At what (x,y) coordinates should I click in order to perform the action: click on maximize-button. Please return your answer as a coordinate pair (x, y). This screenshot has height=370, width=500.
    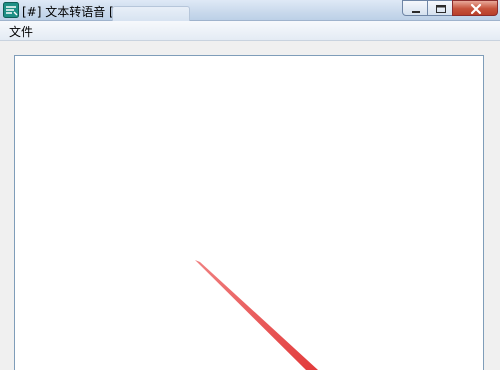
    Looking at the image, I should click on (440, 8).